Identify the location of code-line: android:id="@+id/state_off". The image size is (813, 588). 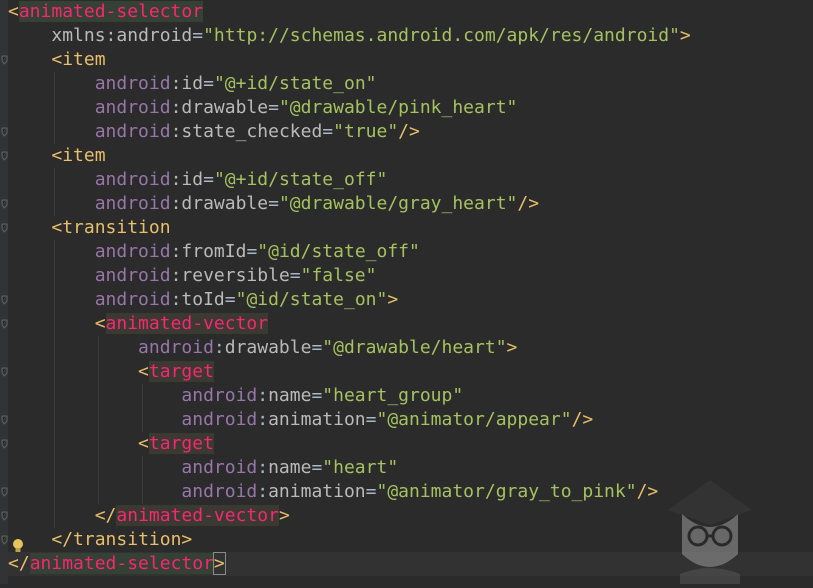
(410, 180).